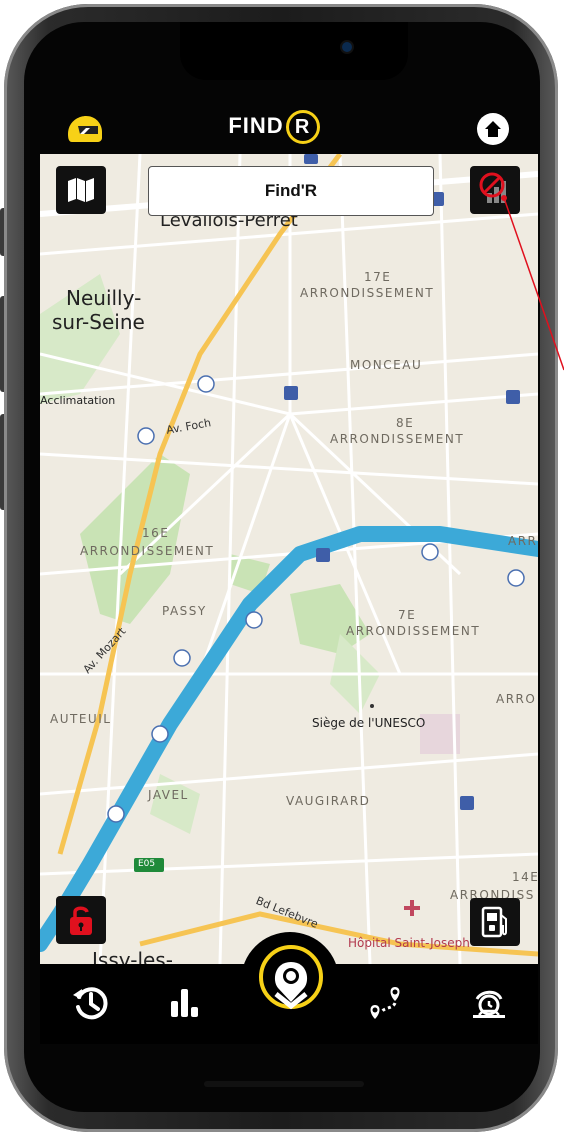 This screenshot has height=1136, width=564. What do you see at coordinates (409, 943) in the screenshot?
I see `map-label-hopital: Hôpital Saint-Joseph` at bounding box center [409, 943].